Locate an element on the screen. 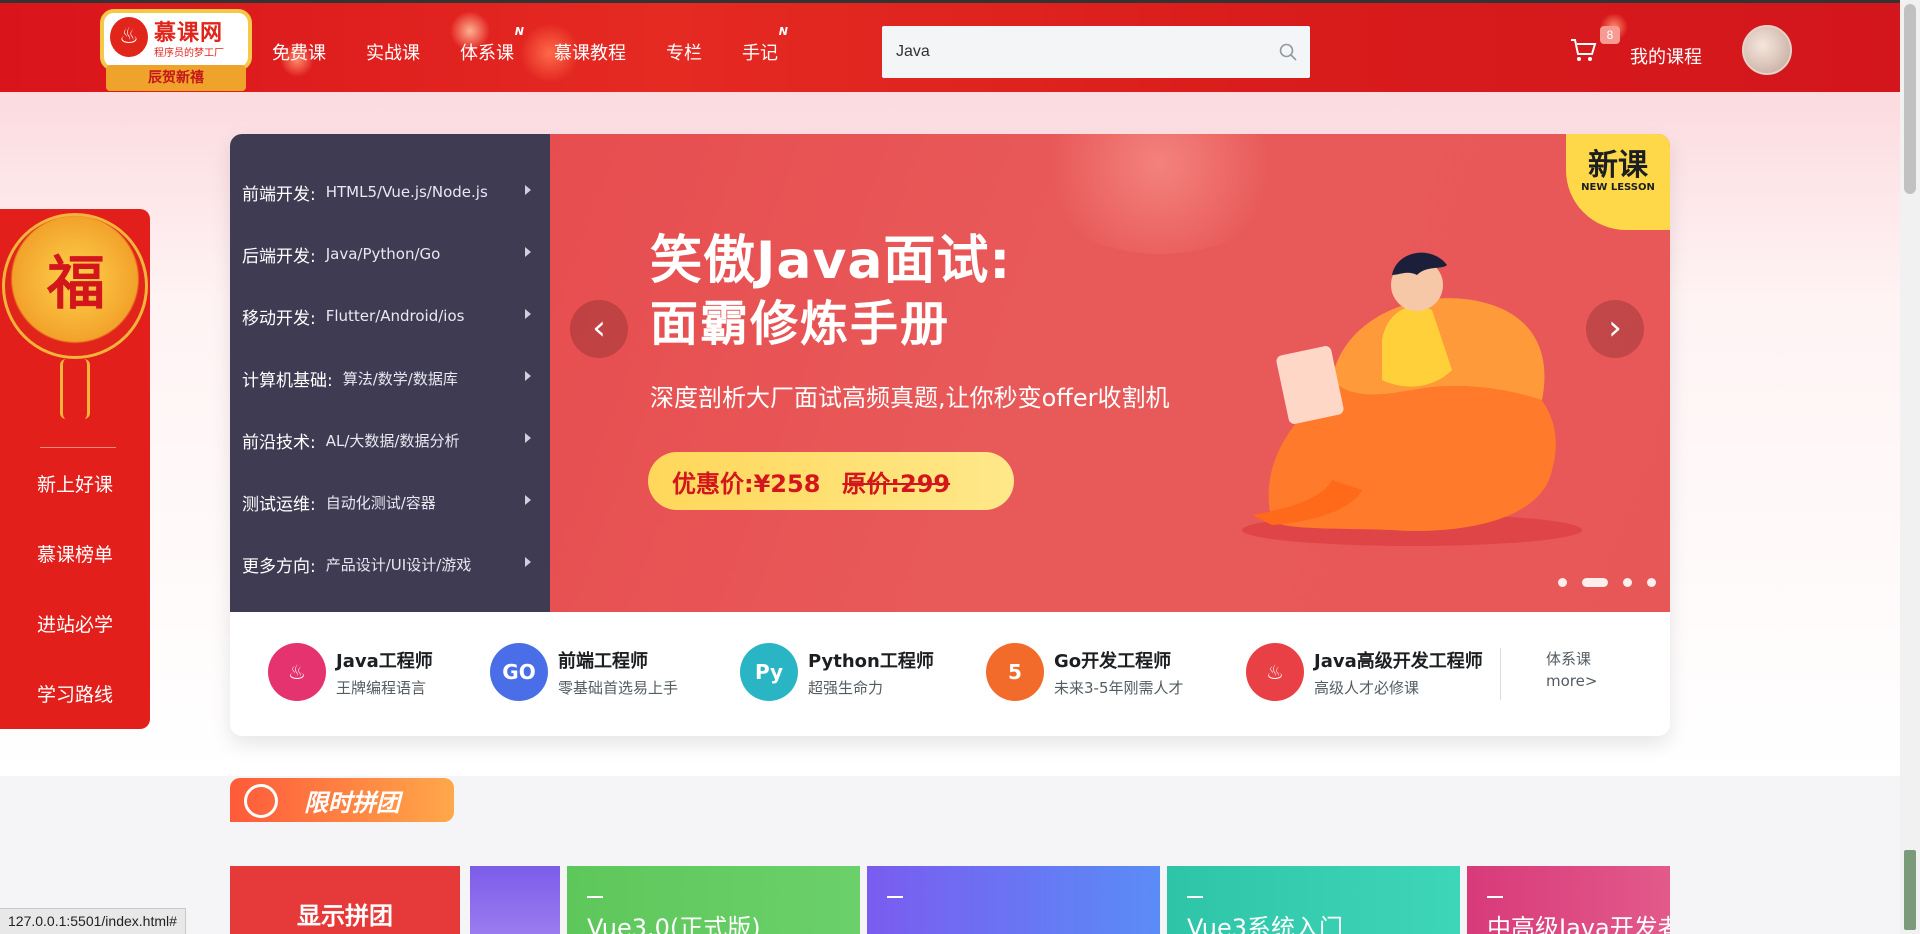 The height and width of the screenshot is (934, 1920). site-logo: ♨ 慕课网 程序员的梦工厂 辰贺新禧 is located at coordinates (176, 51).